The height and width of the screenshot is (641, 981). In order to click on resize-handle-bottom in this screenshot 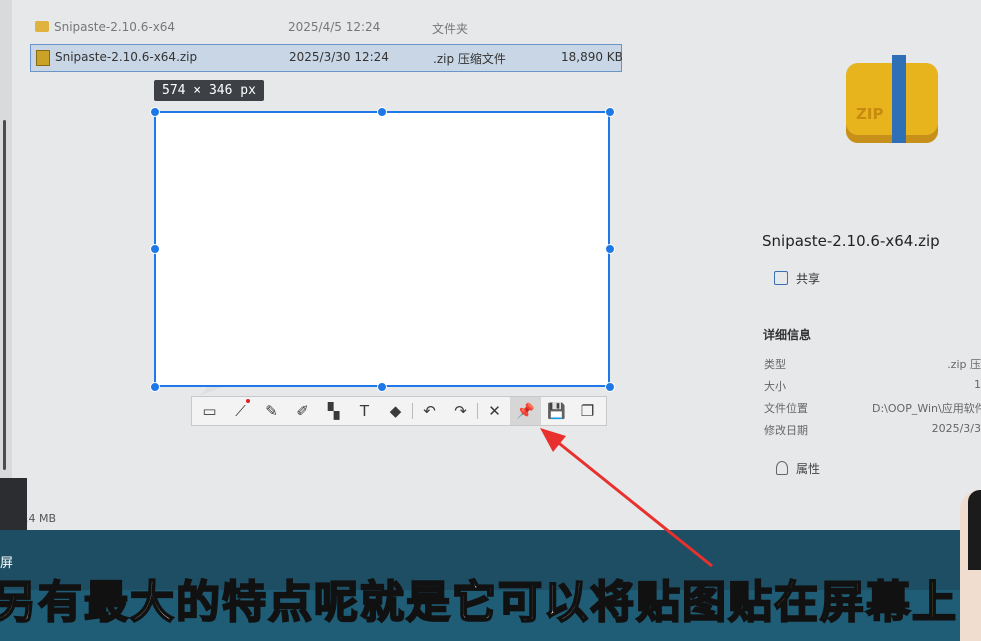, I will do `click(382, 387)`.